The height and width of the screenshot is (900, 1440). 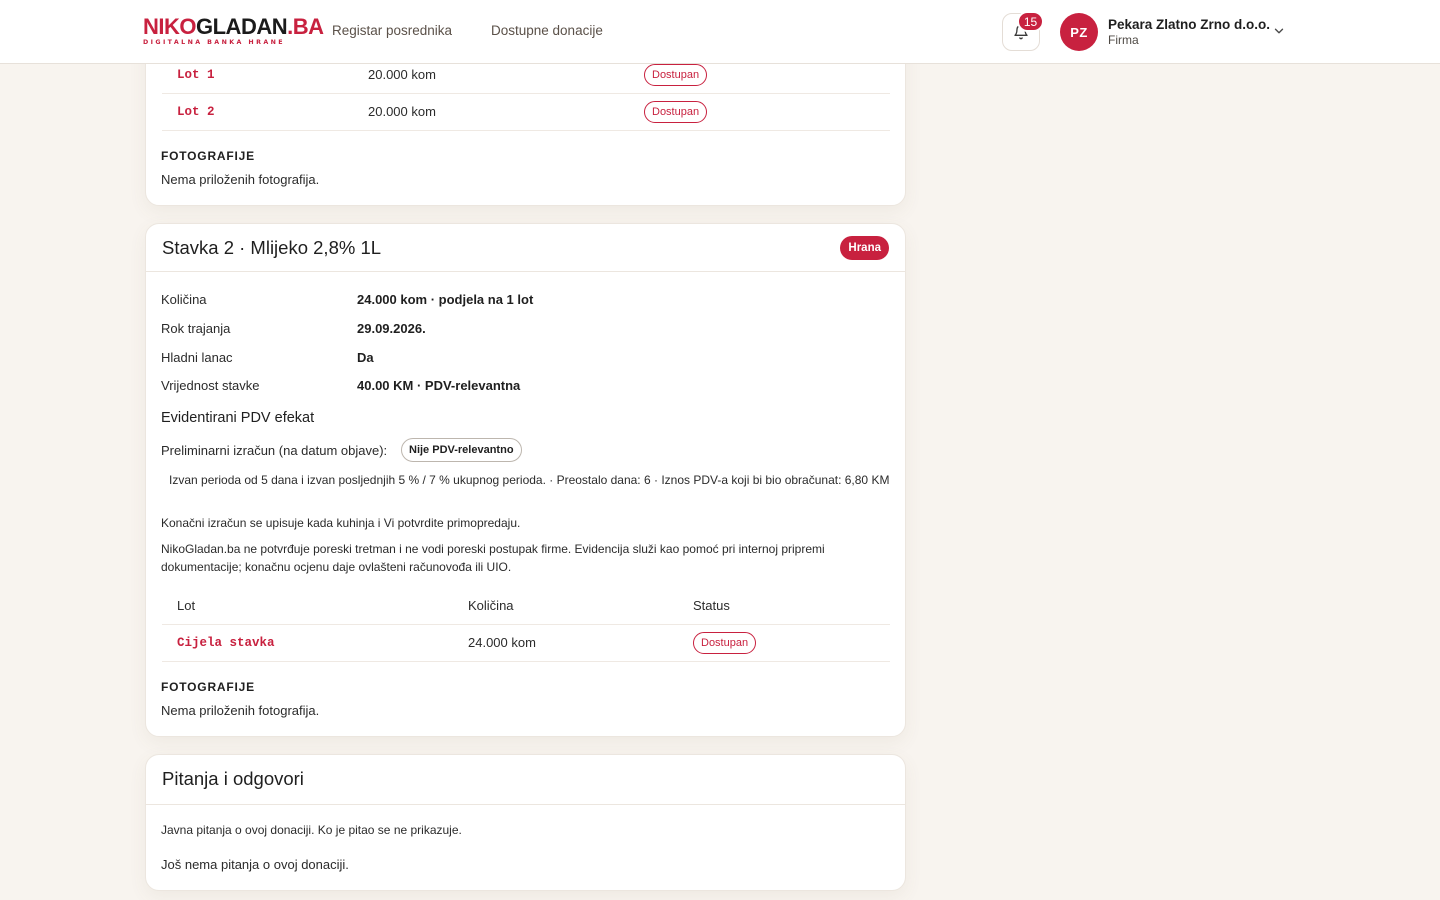 I want to click on table-header-divider, so click(x=526, y=624).